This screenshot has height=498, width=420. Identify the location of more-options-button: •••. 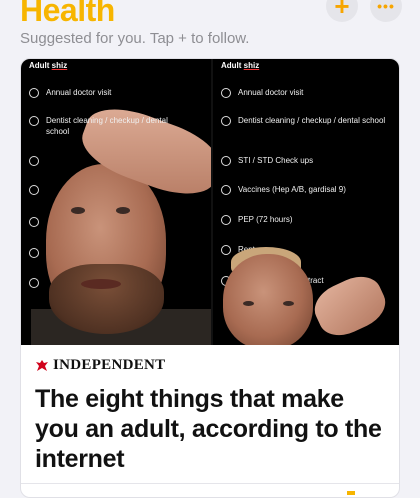
(386, 11).